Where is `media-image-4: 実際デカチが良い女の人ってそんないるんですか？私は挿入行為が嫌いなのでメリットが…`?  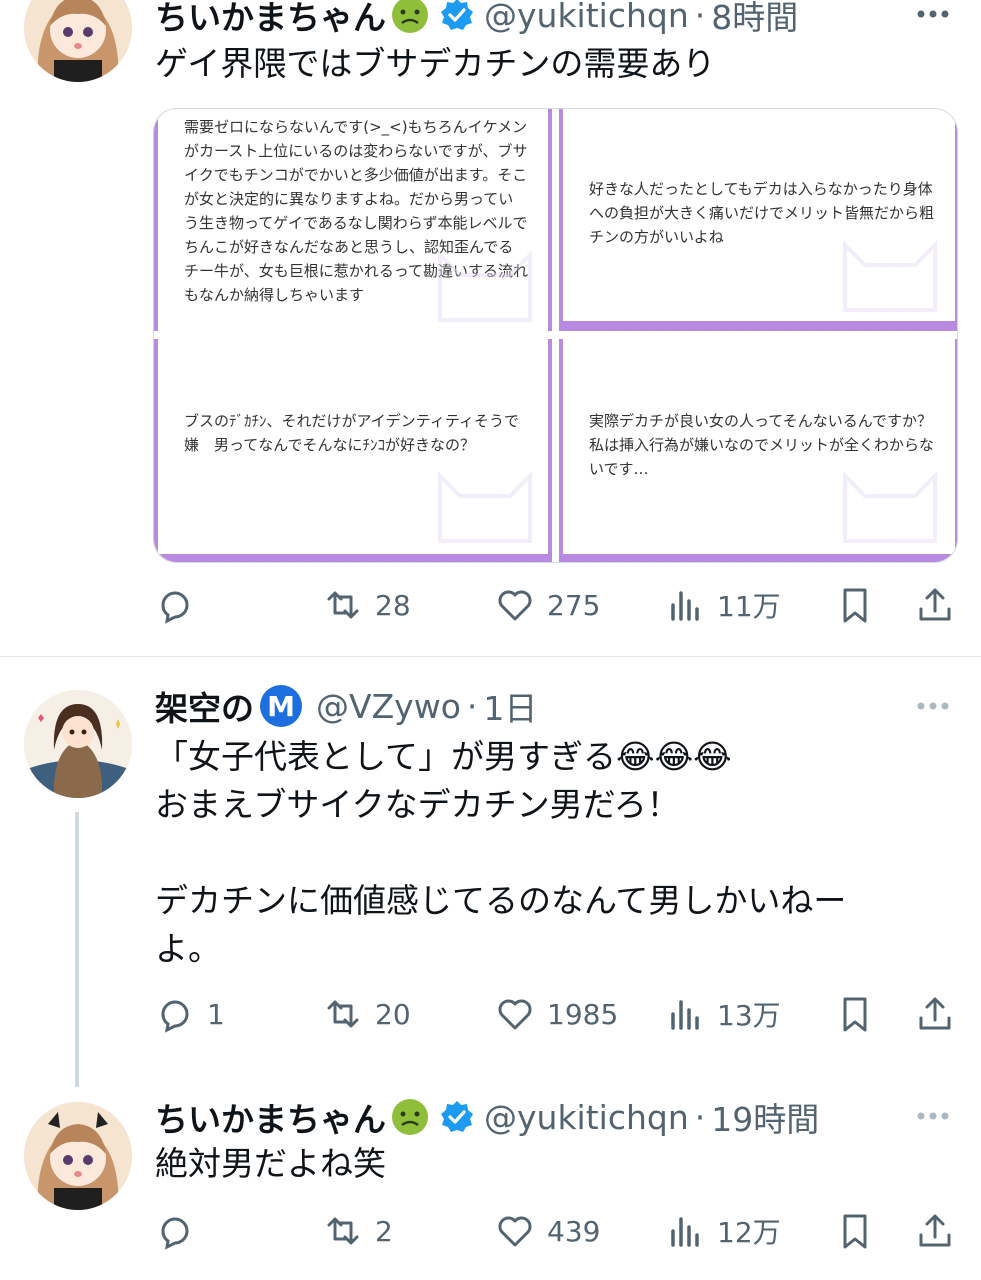
media-image-4: 実際デカチが良い女の人ってそんないるんですか？私は挿入行為が嫌いなのでメリットが… is located at coordinates (758, 450).